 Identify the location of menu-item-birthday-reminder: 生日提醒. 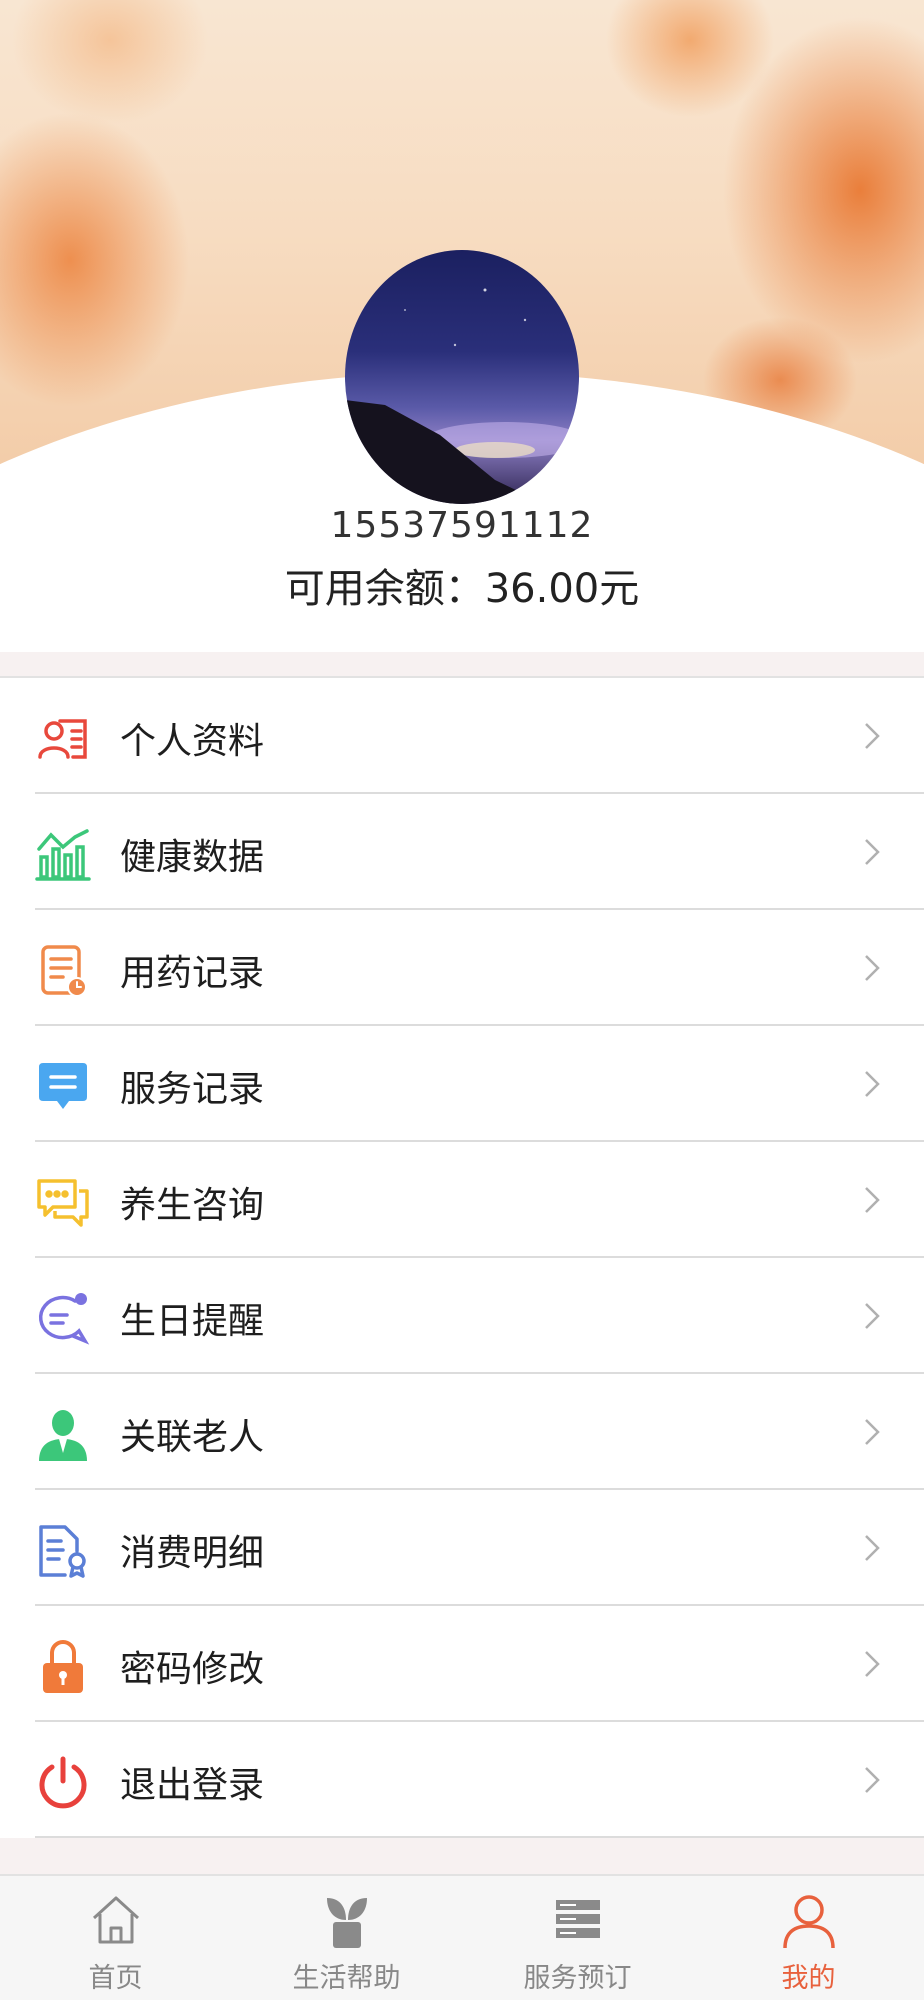
(462, 1316).